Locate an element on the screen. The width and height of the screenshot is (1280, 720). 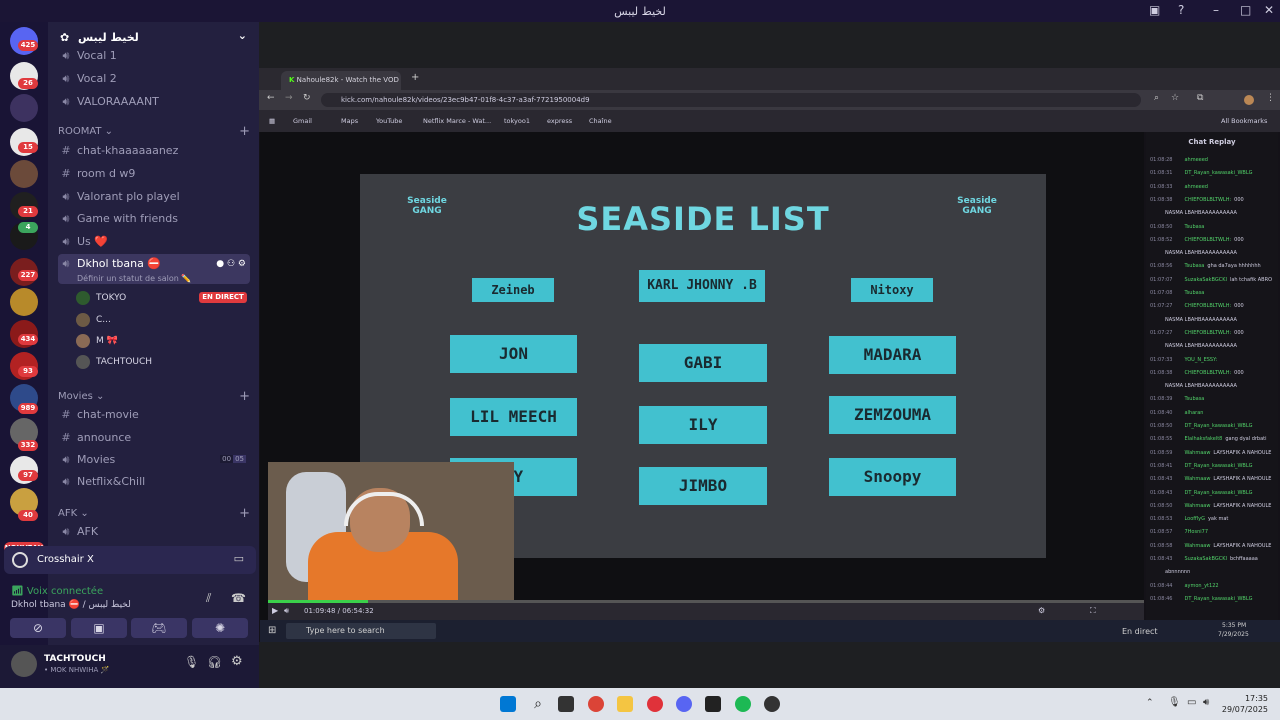
star-icon: ☆ is located at coordinates (1175, 98).